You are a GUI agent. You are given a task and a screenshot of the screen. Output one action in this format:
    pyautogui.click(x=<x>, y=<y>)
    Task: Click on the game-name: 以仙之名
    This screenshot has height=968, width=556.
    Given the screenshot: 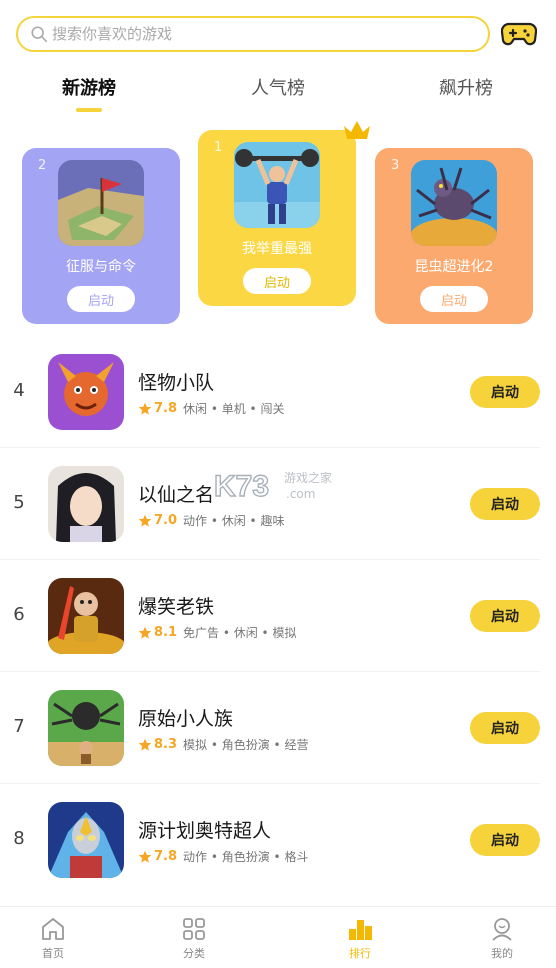 What is the action you would take?
    pyautogui.click(x=176, y=495)
    